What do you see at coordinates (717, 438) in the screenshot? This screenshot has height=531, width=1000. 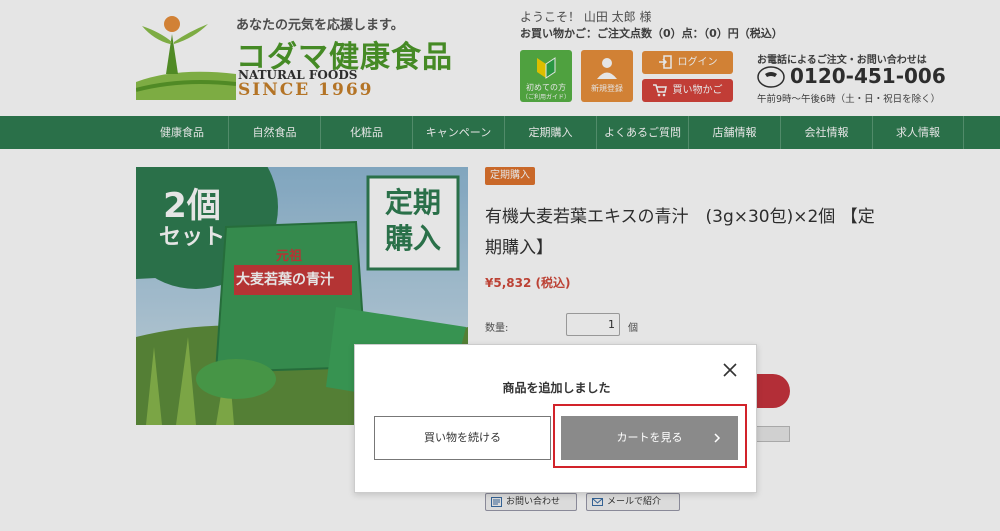 I see `chevron-right-icon` at bounding box center [717, 438].